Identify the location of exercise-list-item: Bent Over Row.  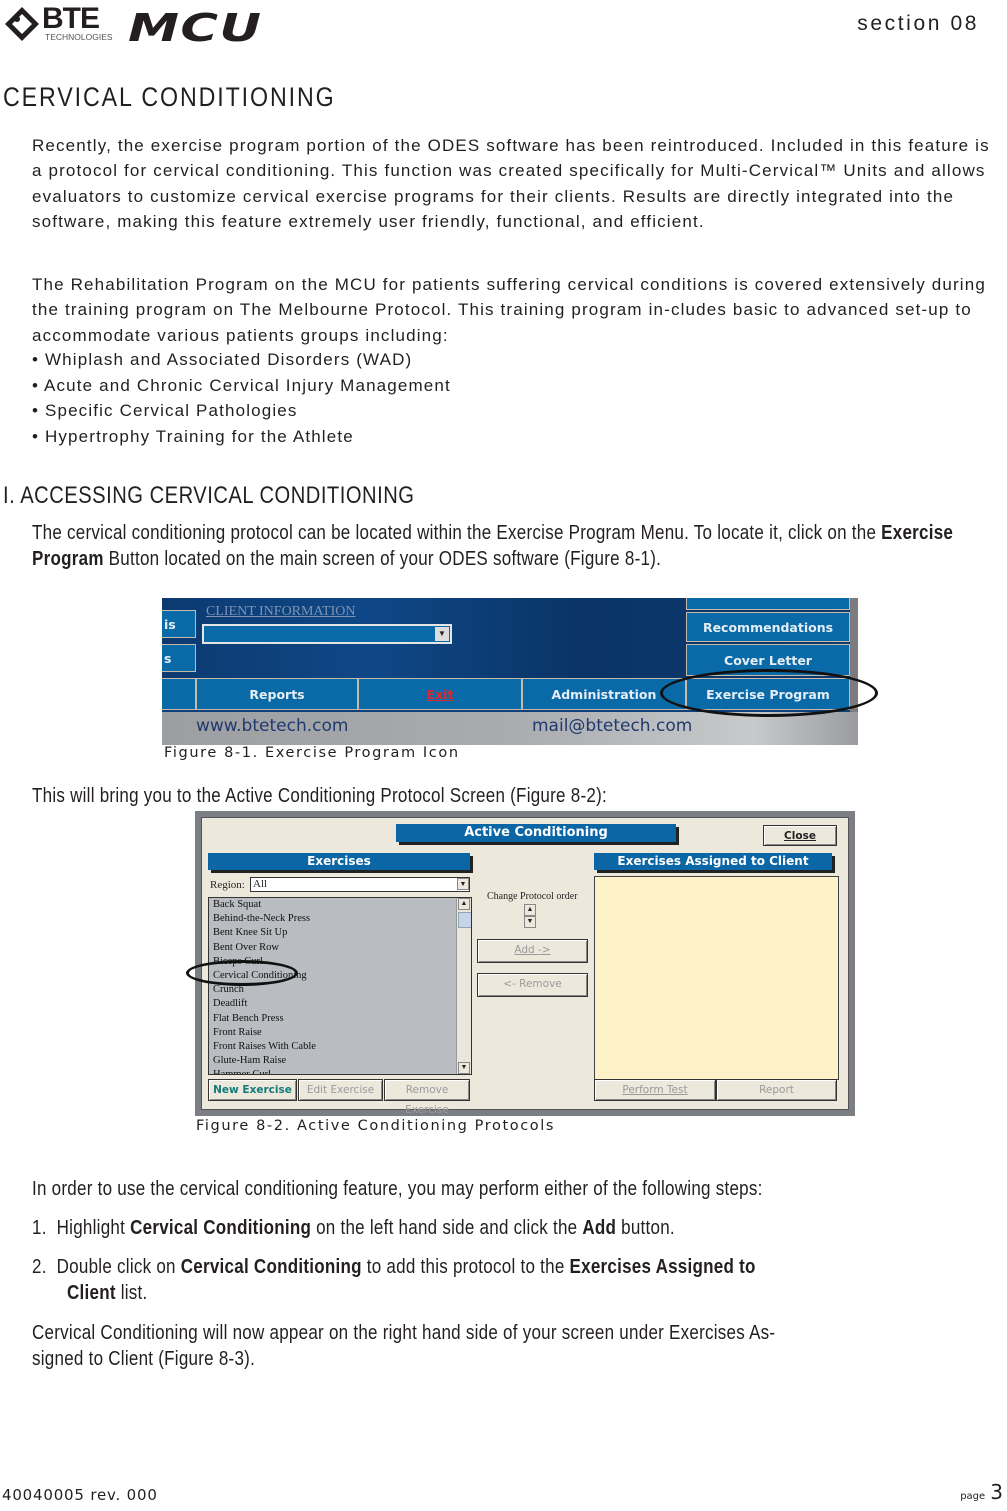
(340, 948).